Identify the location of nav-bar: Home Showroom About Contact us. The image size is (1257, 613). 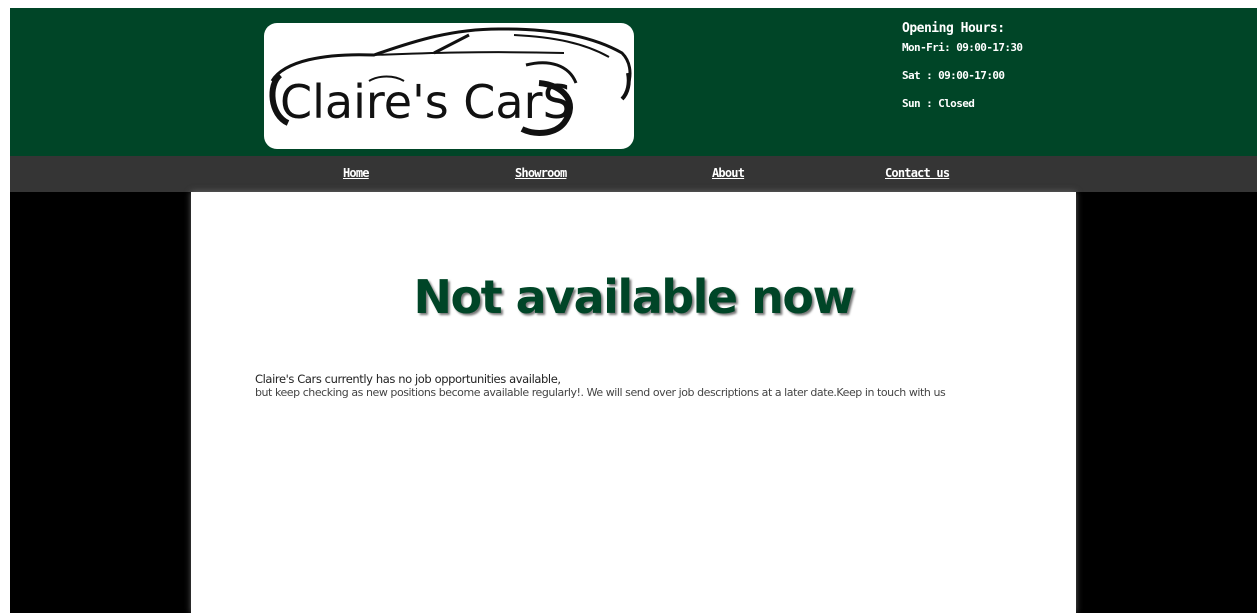
(633, 174).